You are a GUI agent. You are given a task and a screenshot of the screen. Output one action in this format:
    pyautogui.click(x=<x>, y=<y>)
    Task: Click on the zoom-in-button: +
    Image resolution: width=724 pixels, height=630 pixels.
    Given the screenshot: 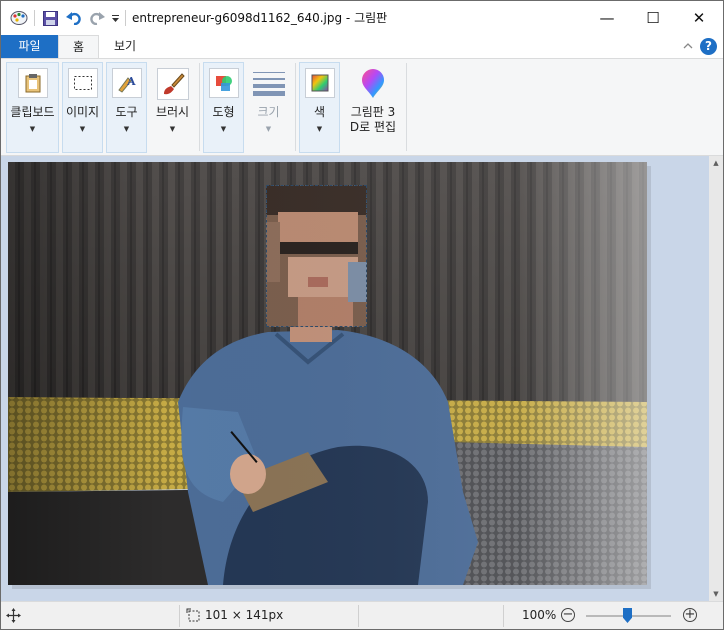 What is the action you would take?
    pyautogui.click(x=690, y=615)
    